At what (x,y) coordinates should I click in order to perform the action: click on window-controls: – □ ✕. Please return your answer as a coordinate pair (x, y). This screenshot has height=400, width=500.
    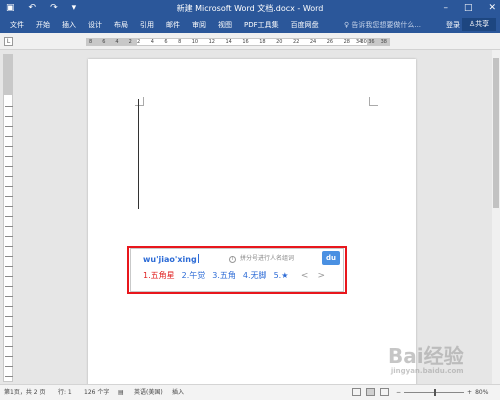
    Looking at the image, I should click on (469, 8).